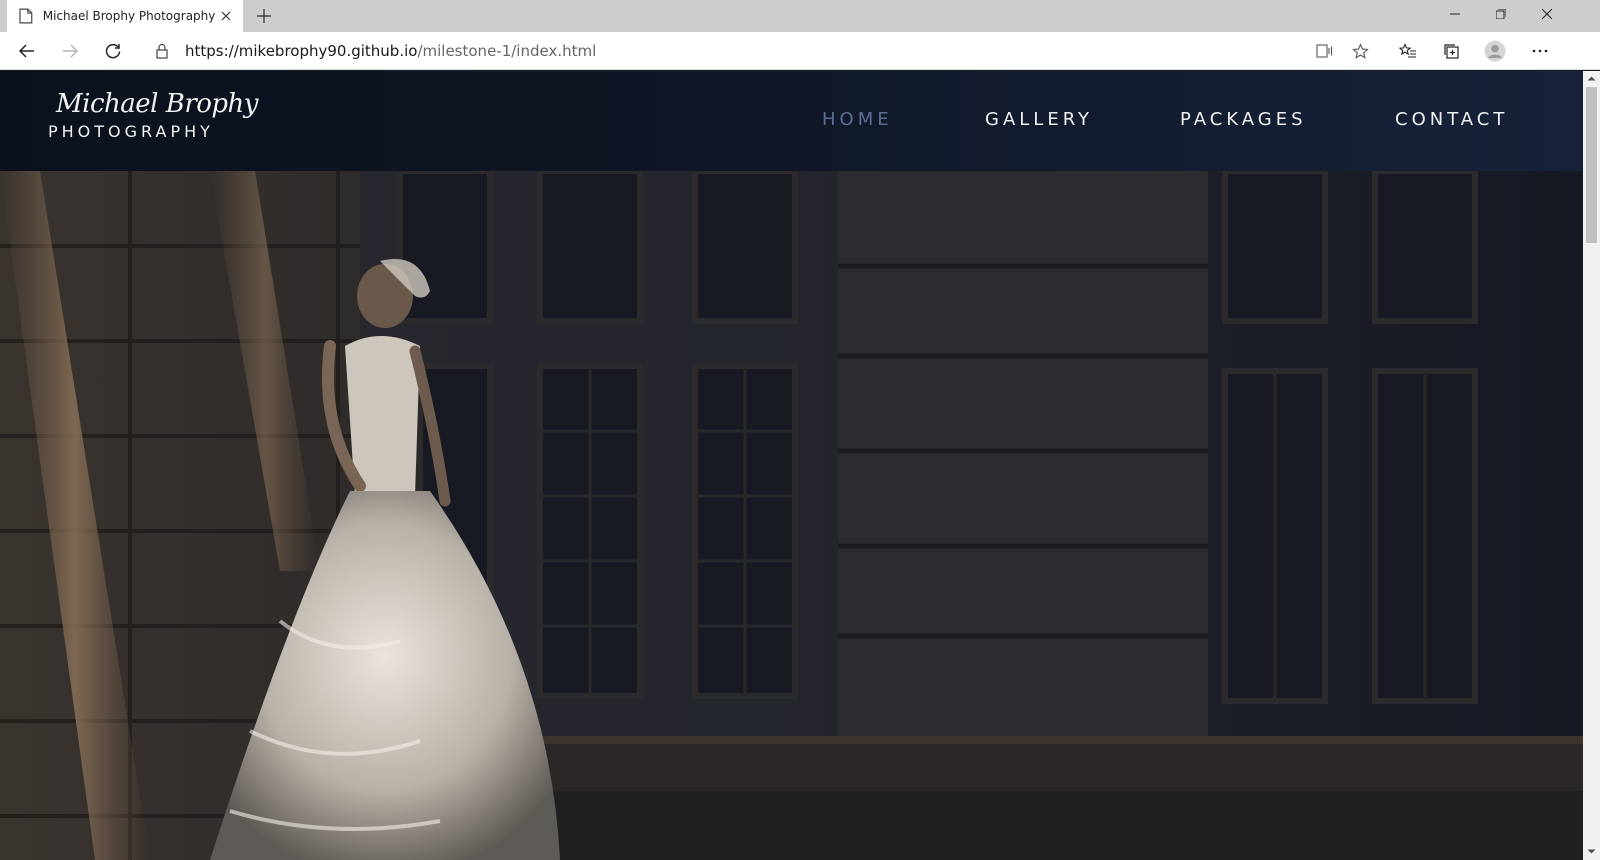 The image size is (1600, 860). What do you see at coordinates (1451, 51) in the screenshot?
I see `collections-icon` at bounding box center [1451, 51].